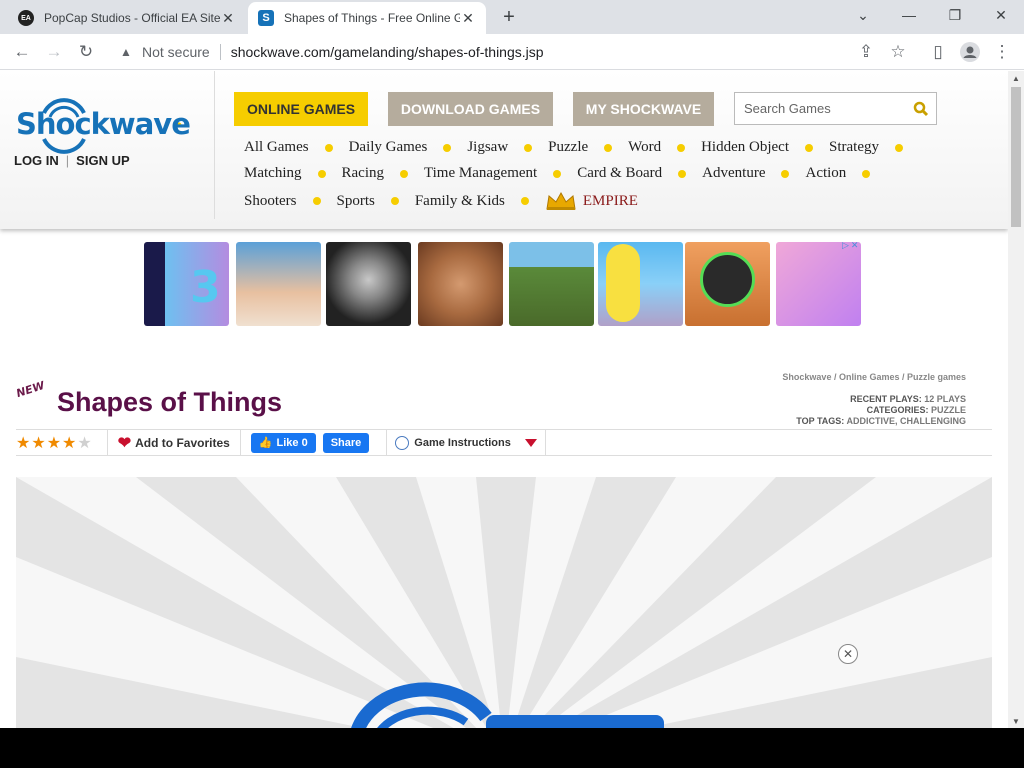  I want to click on empire-label: EMPIRE, so click(610, 200).